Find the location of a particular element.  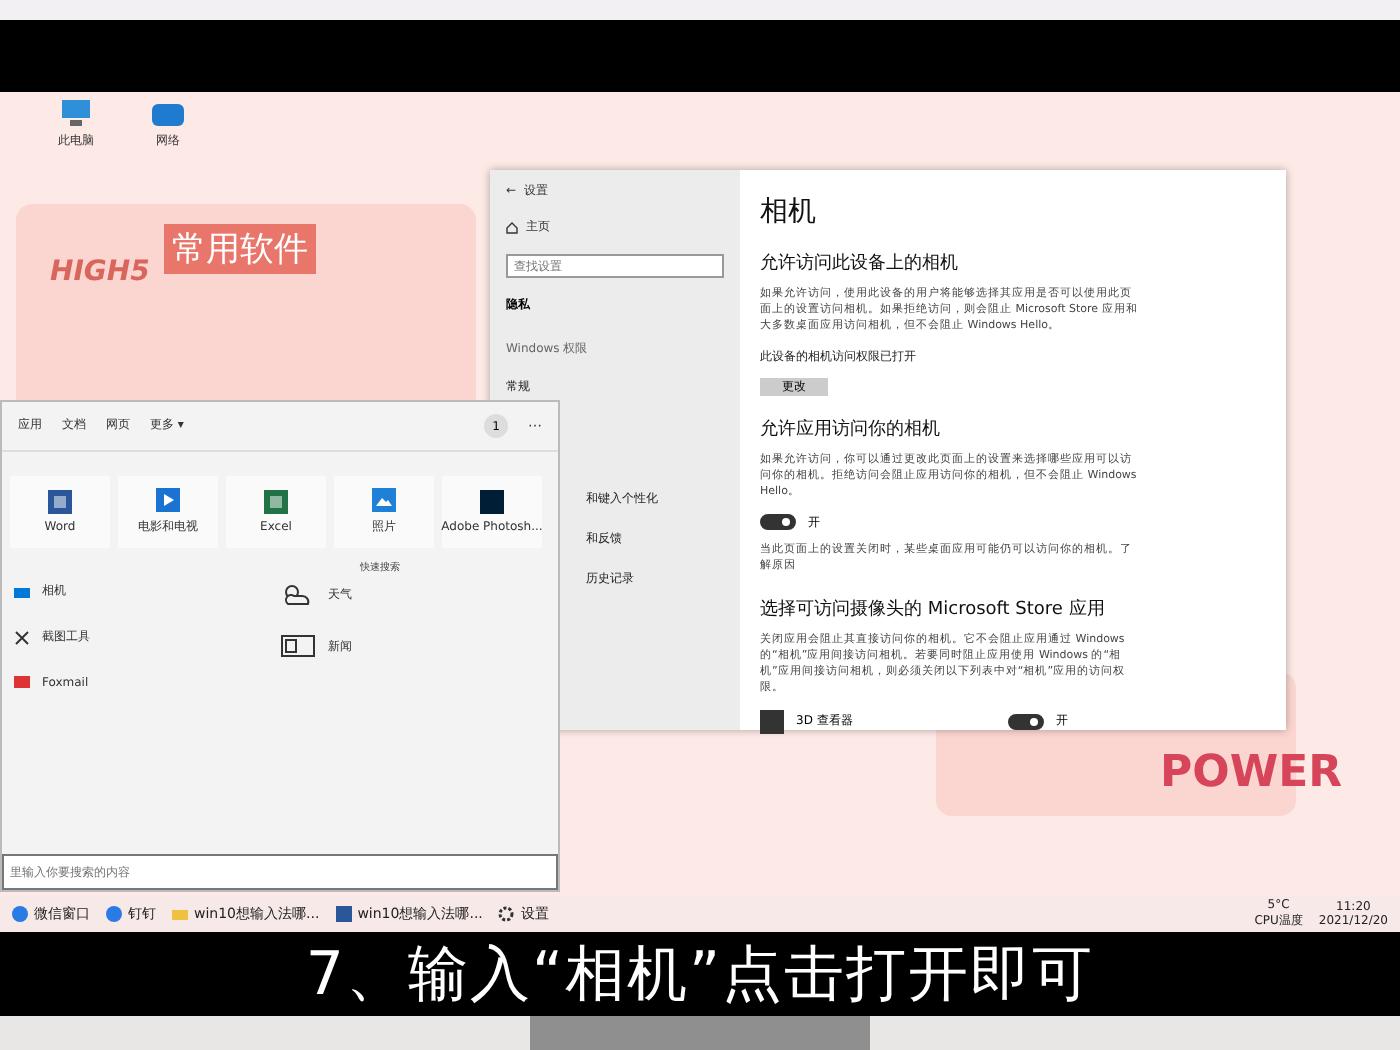

mail-icon is located at coordinates (22, 682).